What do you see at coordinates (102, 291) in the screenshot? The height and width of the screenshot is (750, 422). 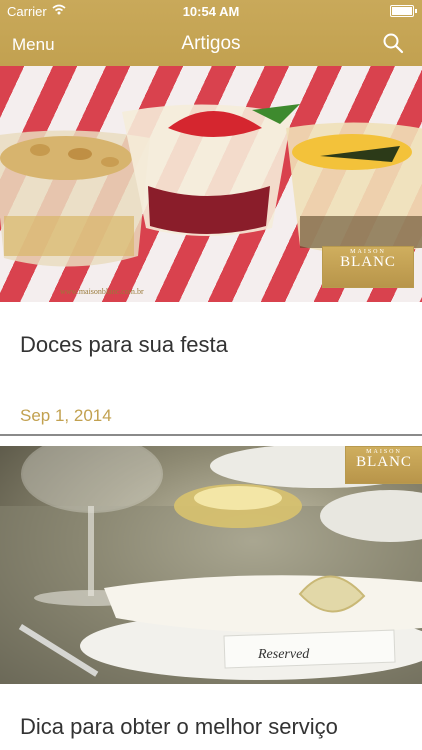 I see `watermark-text: www.maisonblanc.com.br` at bounding box center [102, 291].